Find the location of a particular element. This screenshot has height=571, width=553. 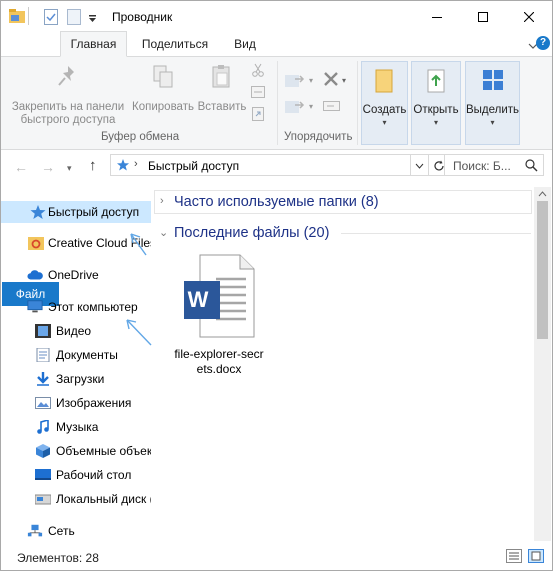

tab-share: Поделиться is located at coordinates (175, 44).